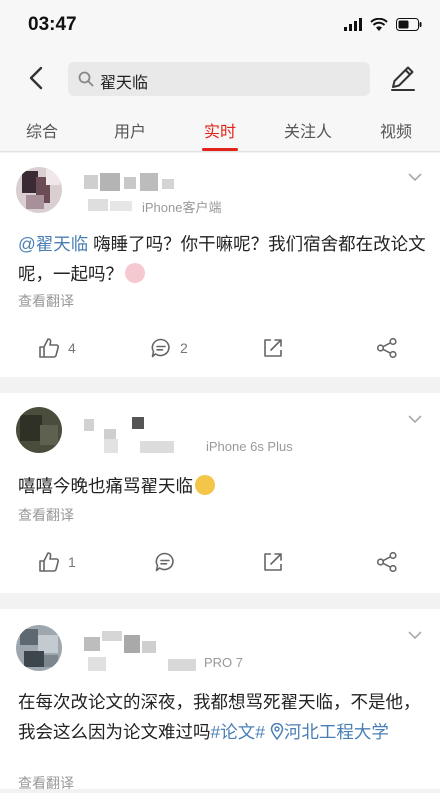 Image resolution: width=440 pixels, height=793 pixels. What do you see at coordinates (396, 130) in the screenshot?
I see `tab-video: 视频` at bounding box center [396, 130].